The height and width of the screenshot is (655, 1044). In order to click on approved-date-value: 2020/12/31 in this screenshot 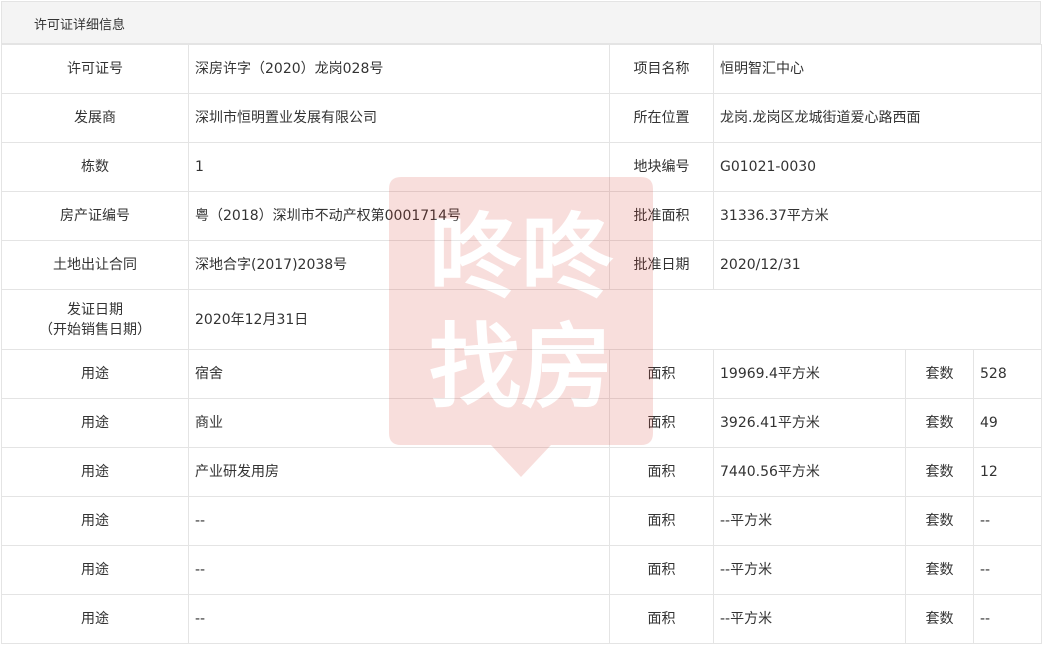, I will do `click(877, 265)`.